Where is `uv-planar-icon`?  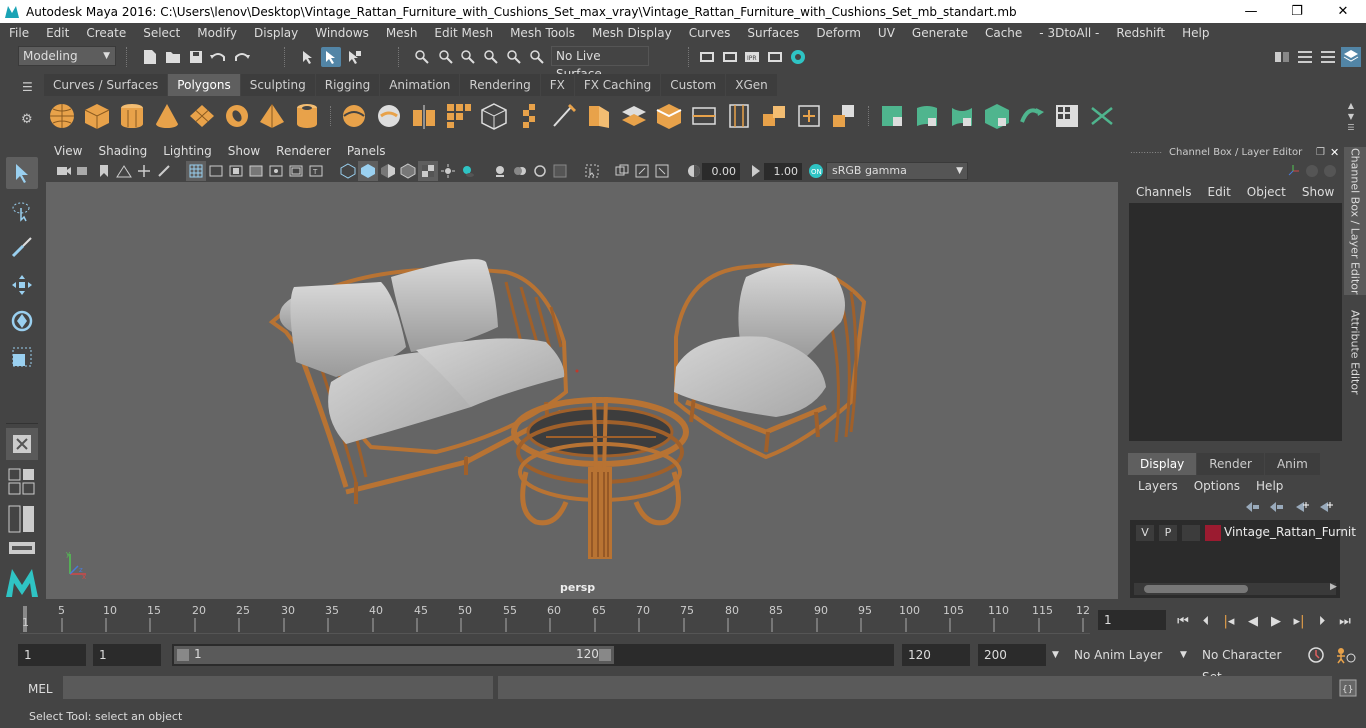 uv-planar-icon is located at coordinates (892, 116).